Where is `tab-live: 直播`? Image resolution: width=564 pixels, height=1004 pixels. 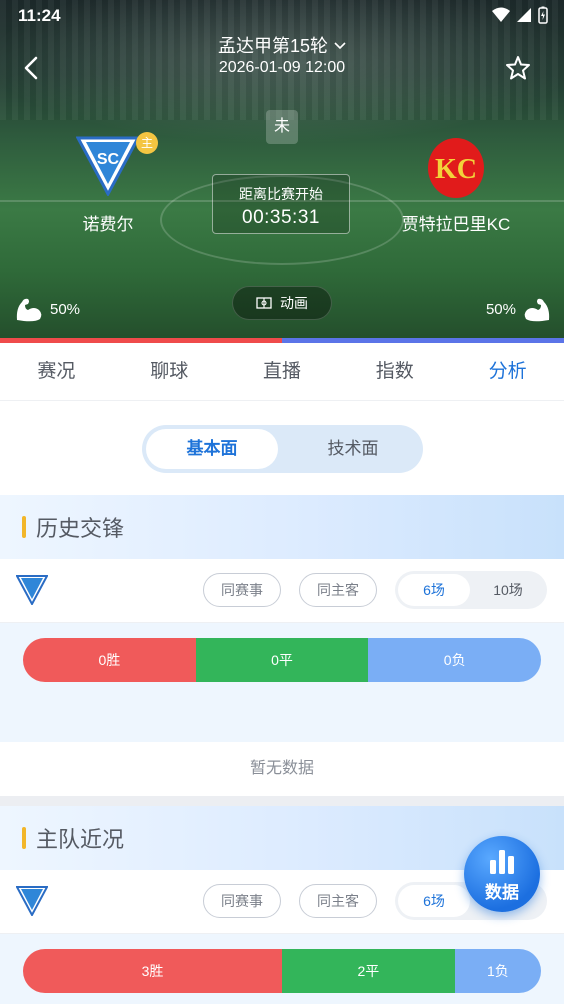 tab-live: 直播 is located at coordinates (282, 371).